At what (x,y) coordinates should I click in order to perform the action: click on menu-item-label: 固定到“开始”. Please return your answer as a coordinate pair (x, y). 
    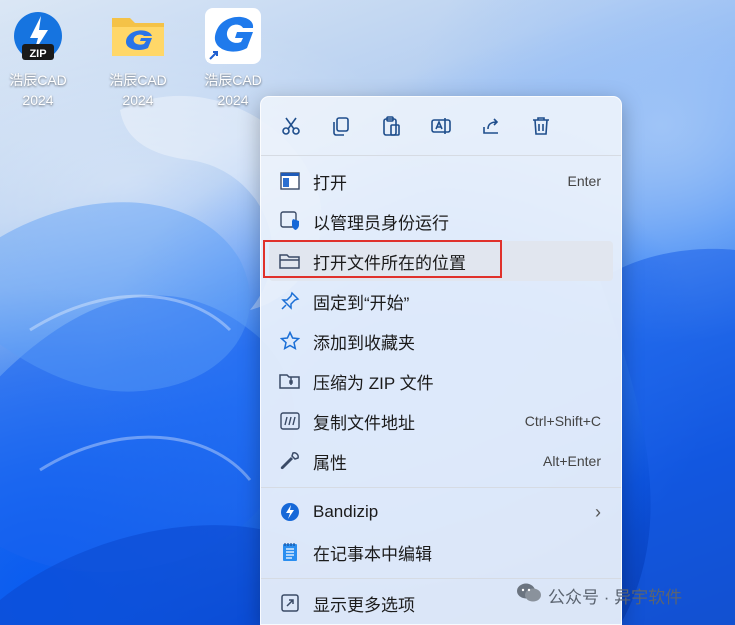
    Looking at the image, I should click on (361, 303).